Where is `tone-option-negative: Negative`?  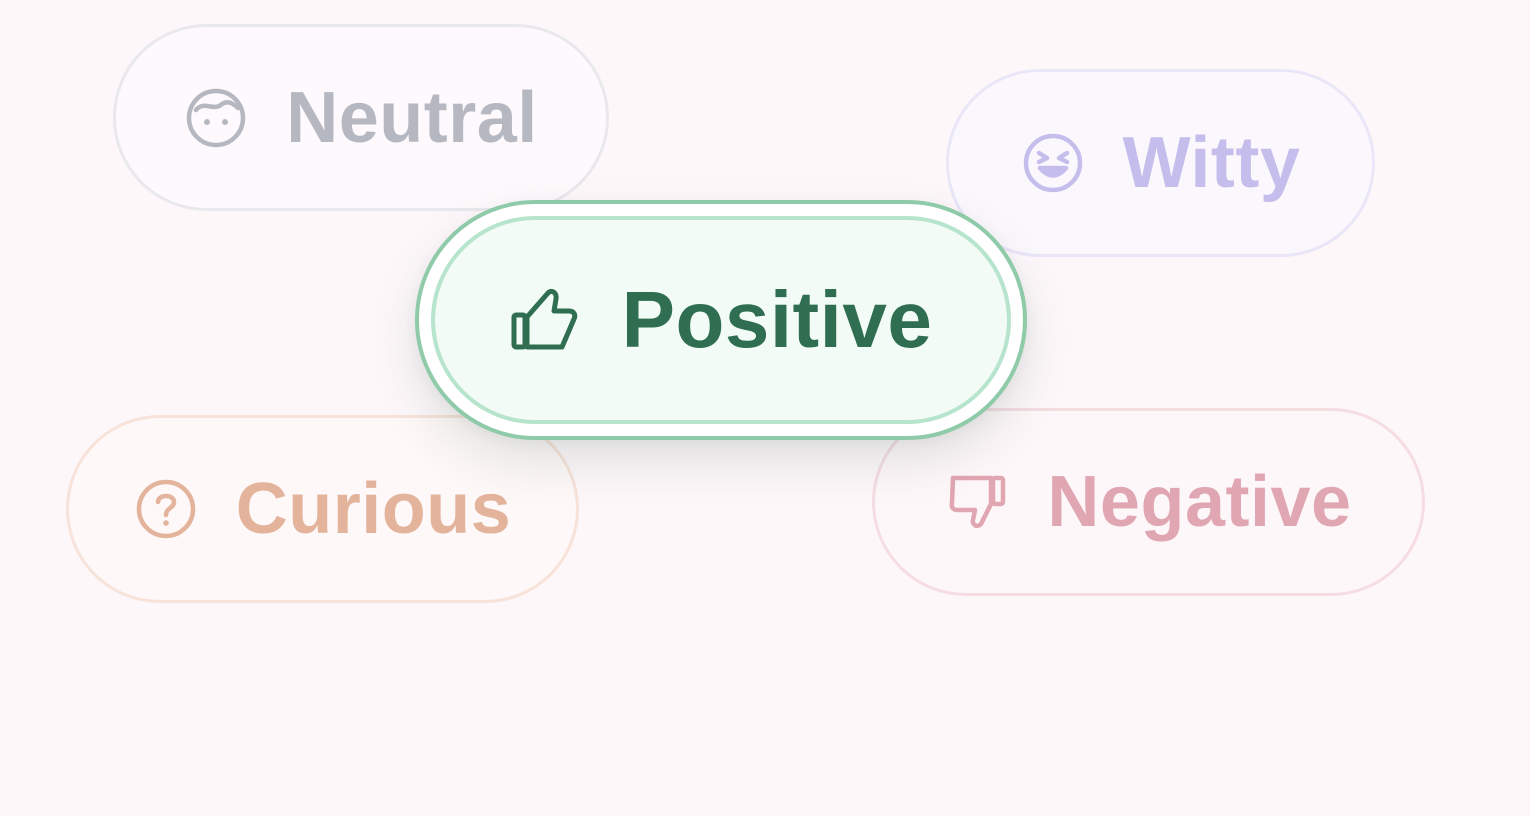 tone-option-negative: Negative is located at coordinates (1148, 502).